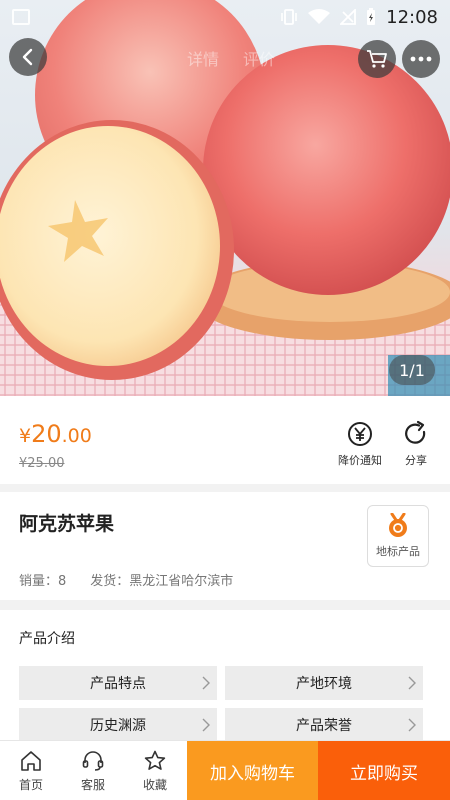  What do you see at coordinates (384, 770) in the screenshot?
I see `buy-now-button: 立即购买` at bounding box center [384, 770].